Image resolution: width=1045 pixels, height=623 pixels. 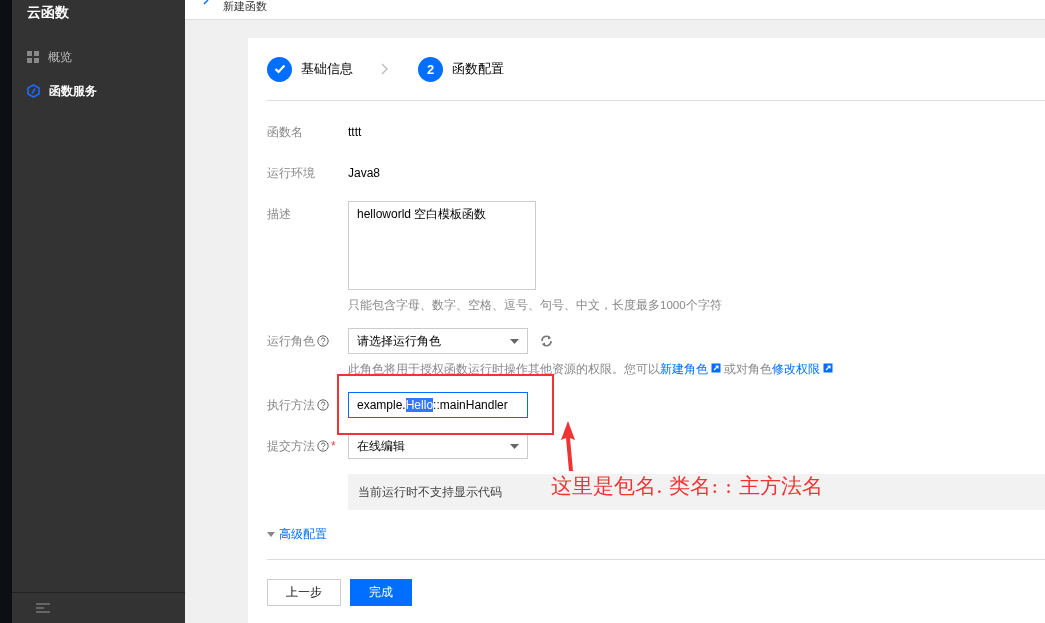 What do you see at coordinates (291, 173) in the screenshot?
I see `field-label: 运行环境` at bounding box center [291, 173].